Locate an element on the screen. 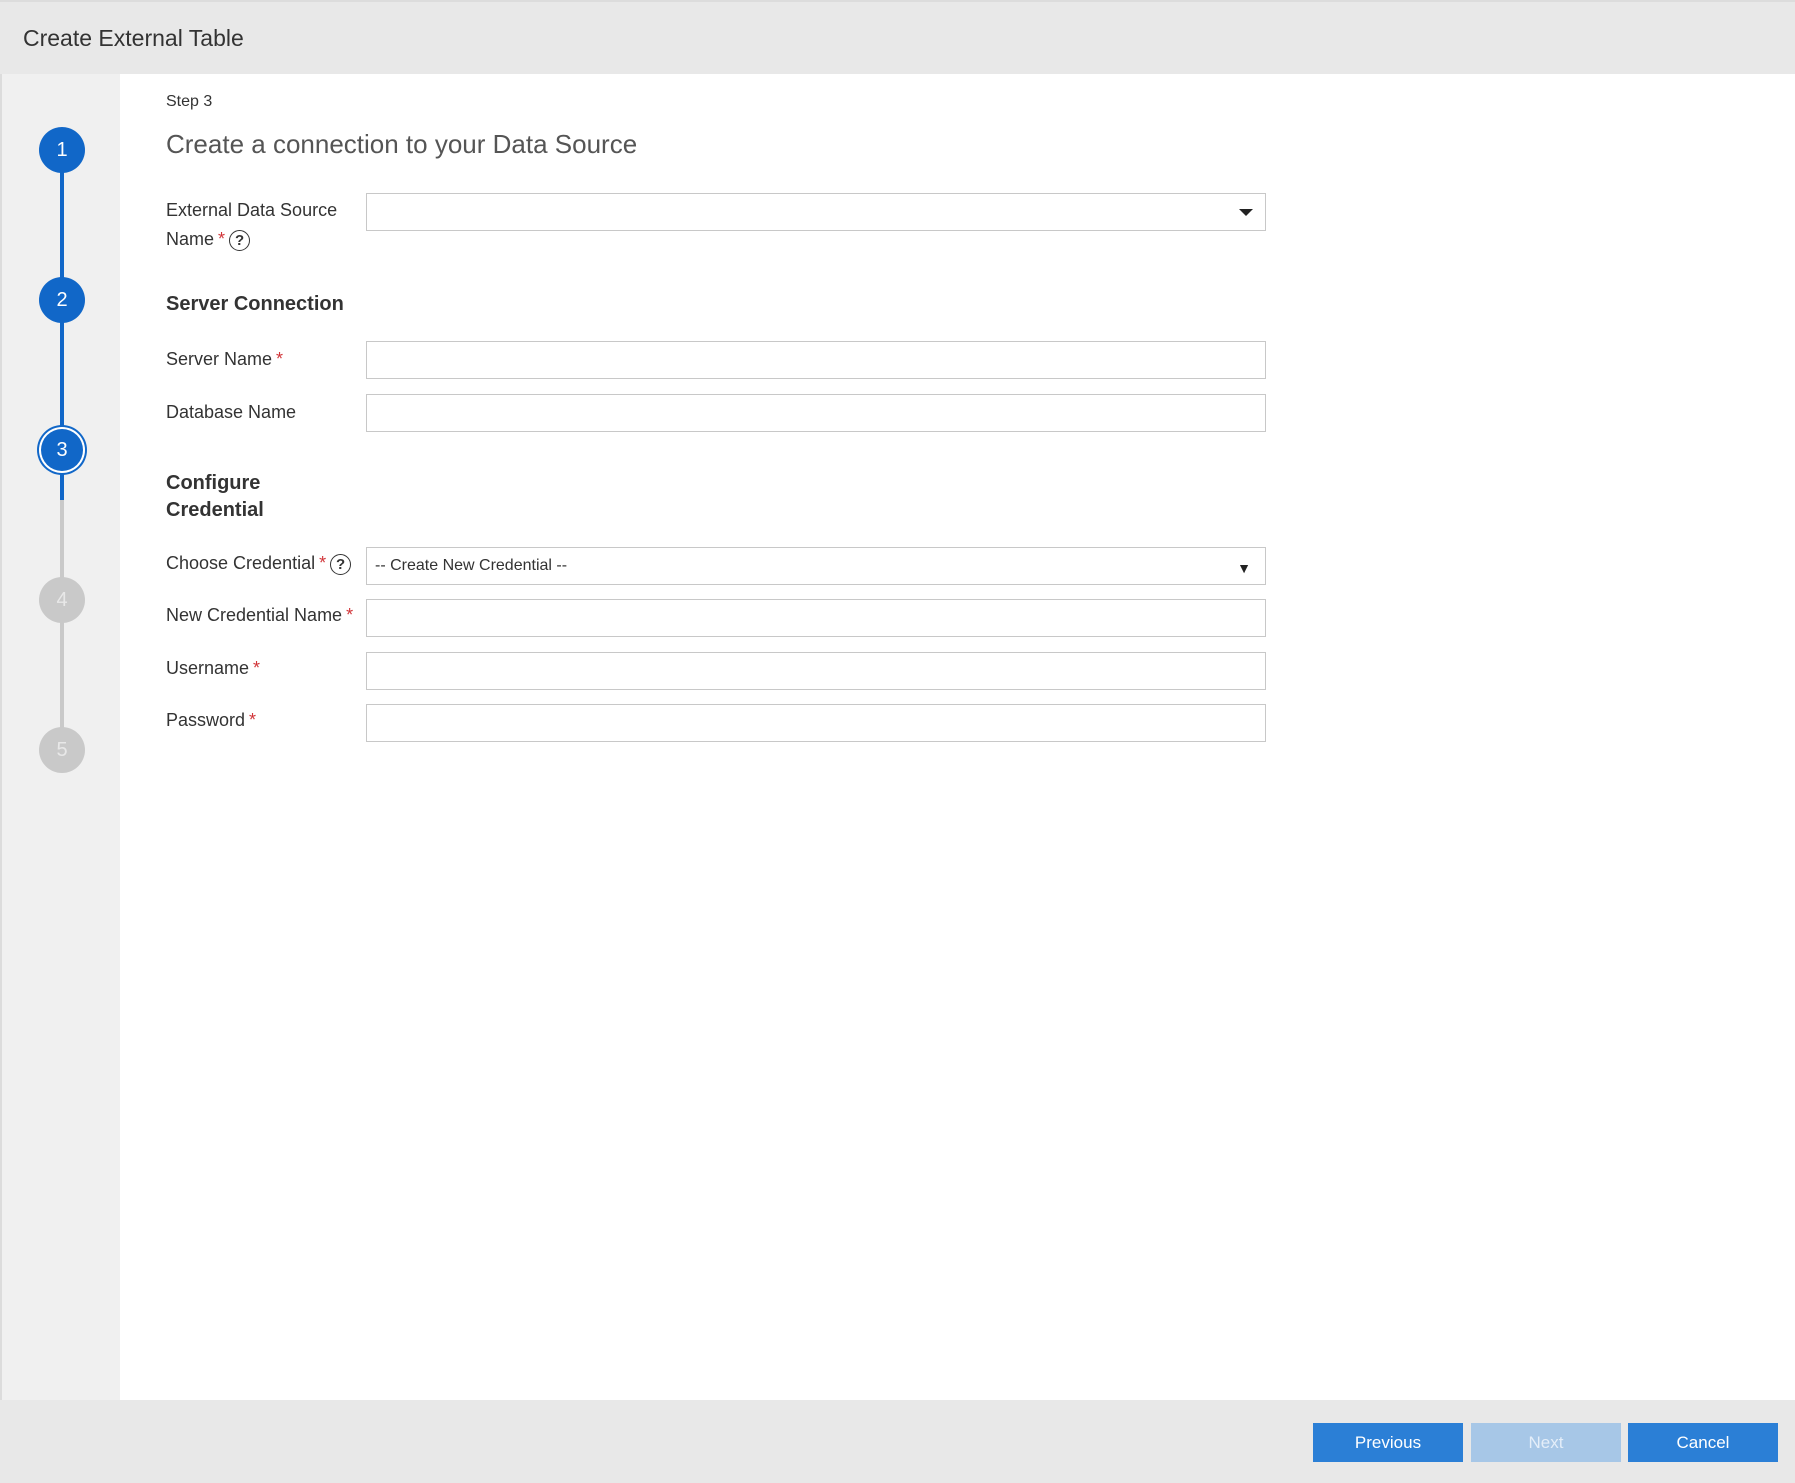 The image size is (1795, 1483). step-label: Step 3 is located at coordinates (189, 101).